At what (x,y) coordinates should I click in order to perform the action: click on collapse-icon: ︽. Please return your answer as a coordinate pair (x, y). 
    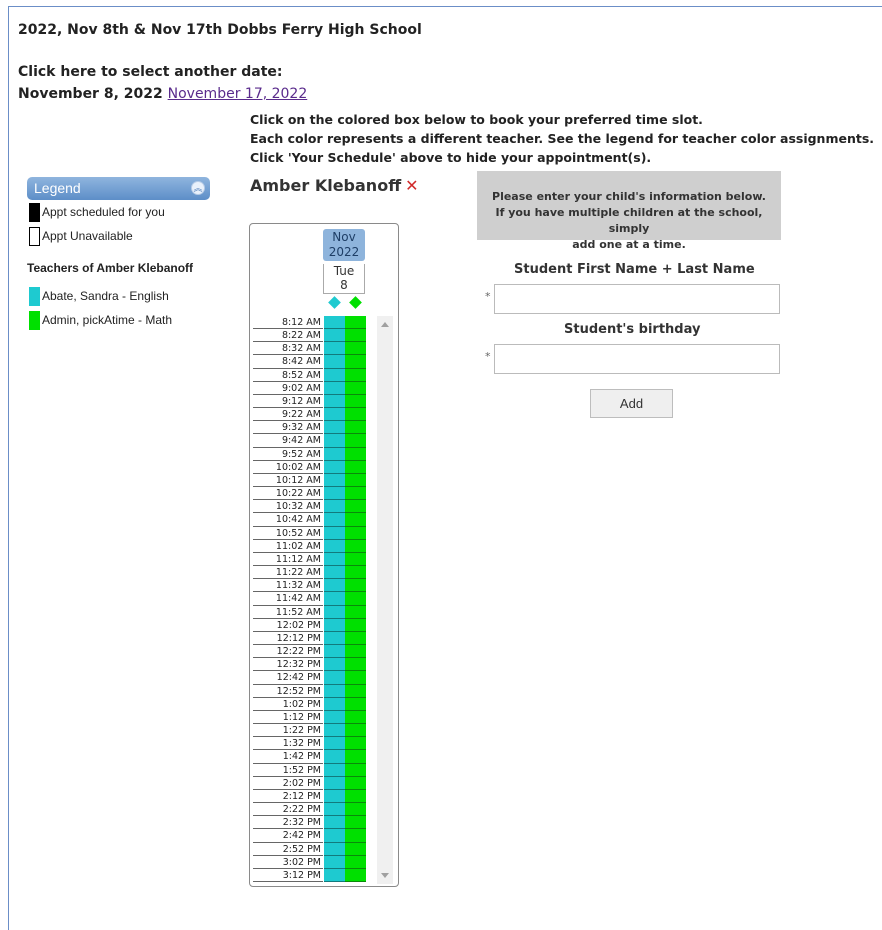
    Looking at the image, I should click on (198, 188).